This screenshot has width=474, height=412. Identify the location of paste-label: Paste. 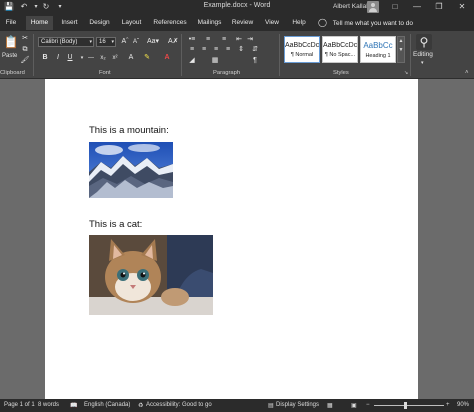
(9, 56).